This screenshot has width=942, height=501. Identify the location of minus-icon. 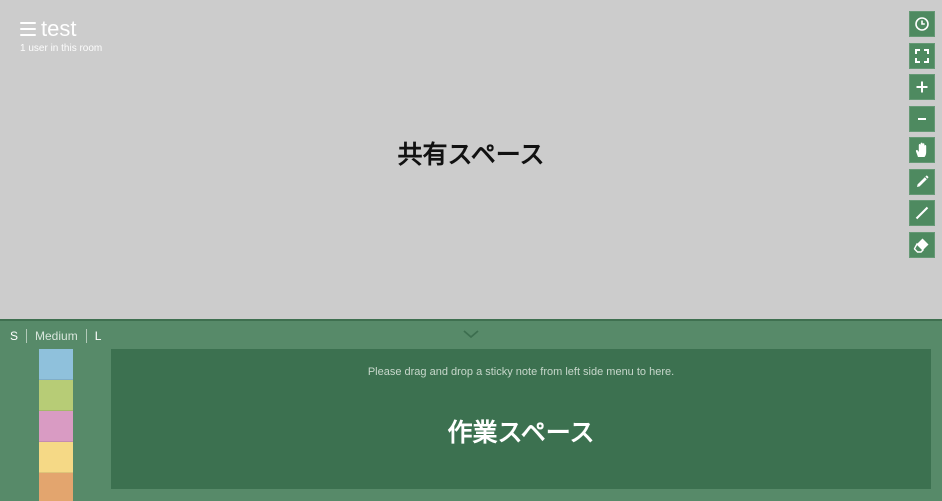
(922, 118).